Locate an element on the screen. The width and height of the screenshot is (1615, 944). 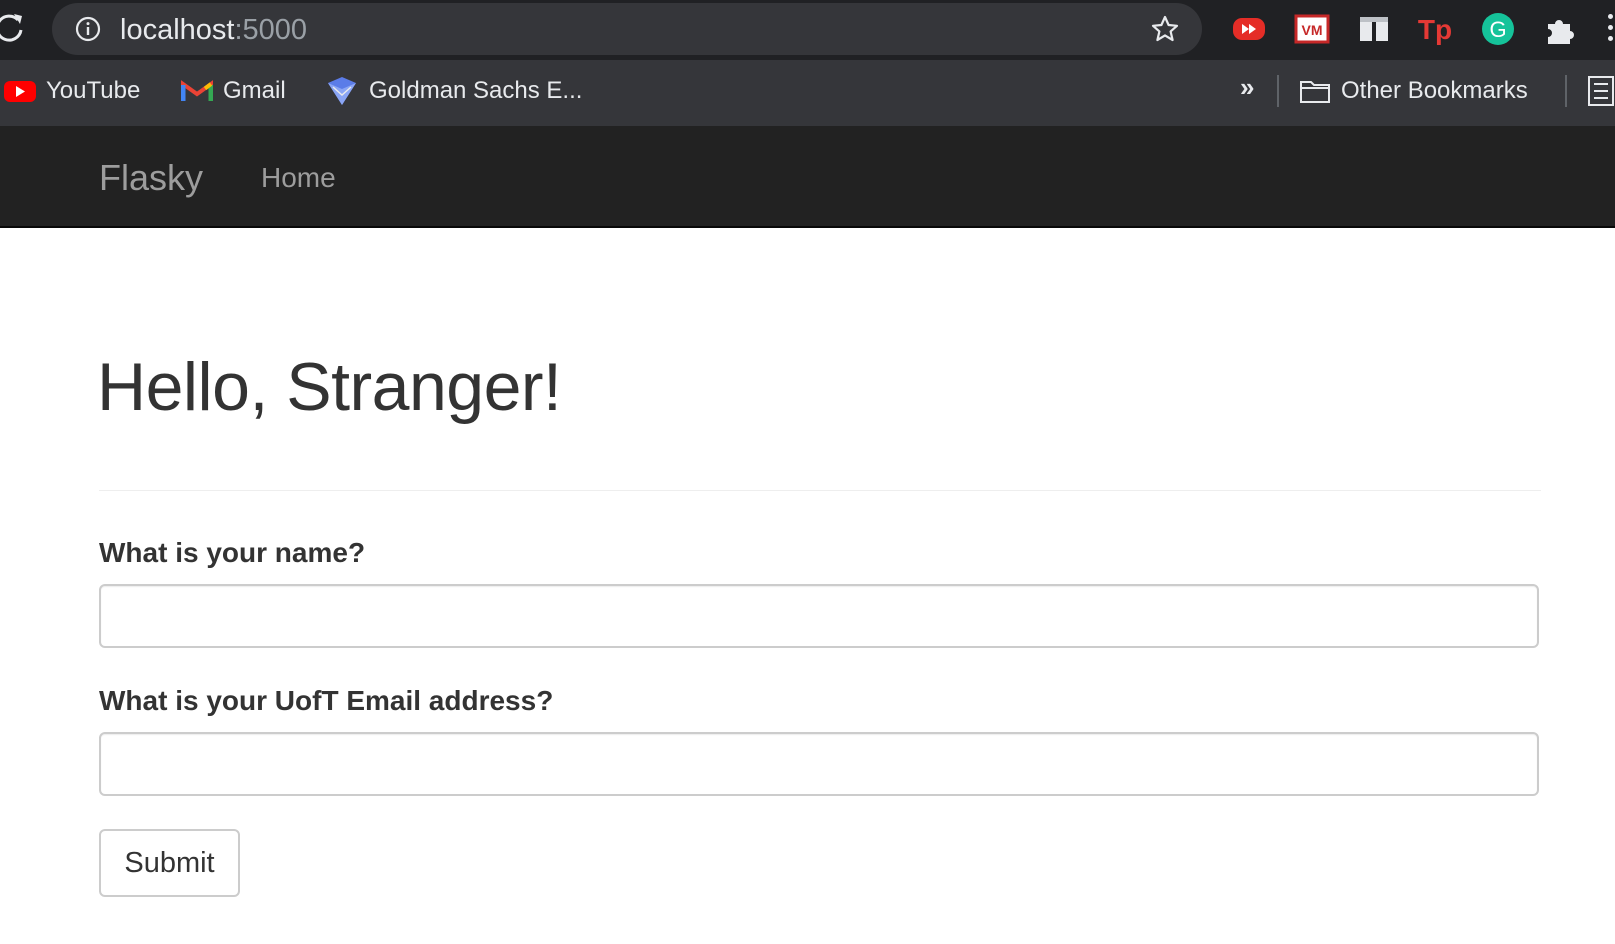
url-text: localhost:5000 is located at coordinates (213, 30).